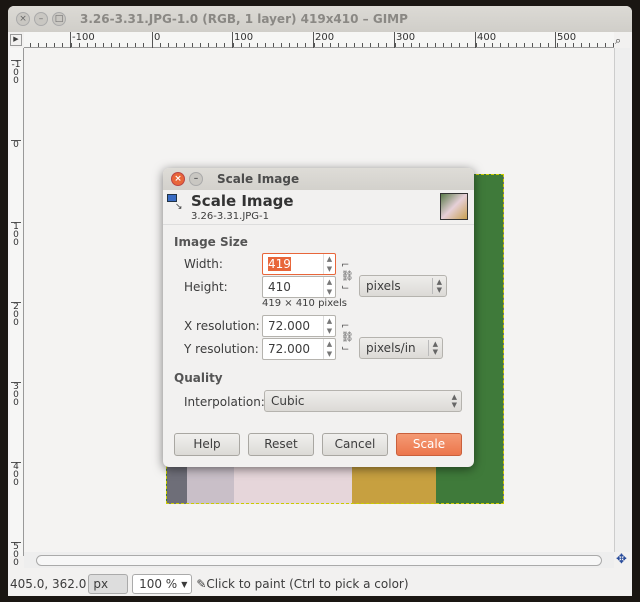 This screenshot has height=602, width=640. I want to click on zoom-select: 100 % ▼, so click(162, 584).